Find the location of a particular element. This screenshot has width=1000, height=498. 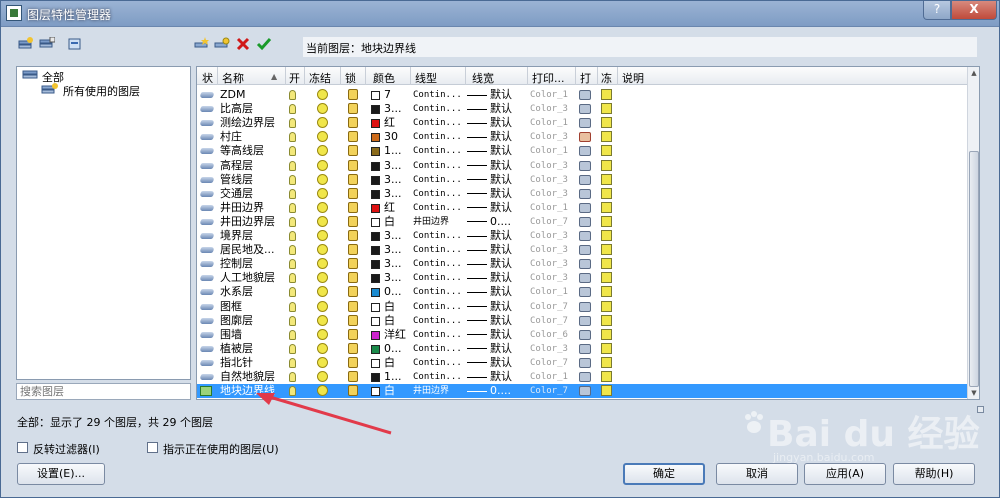

paw-icon is located at coordinates (754, 422).